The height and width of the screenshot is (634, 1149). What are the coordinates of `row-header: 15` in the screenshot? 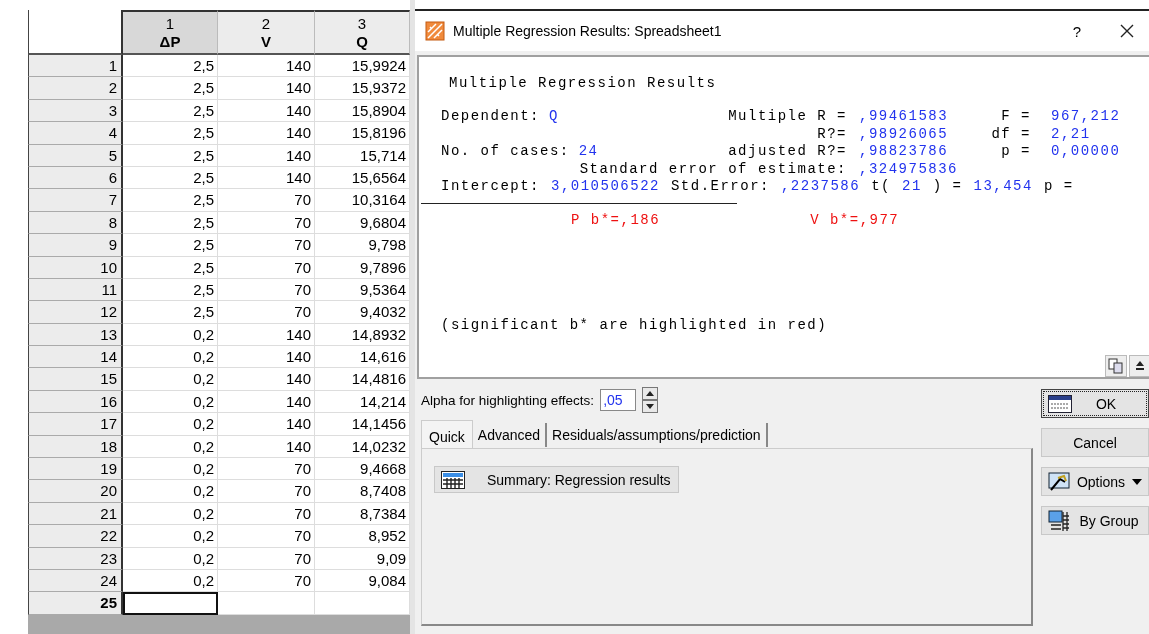 It's located at (75, 379).